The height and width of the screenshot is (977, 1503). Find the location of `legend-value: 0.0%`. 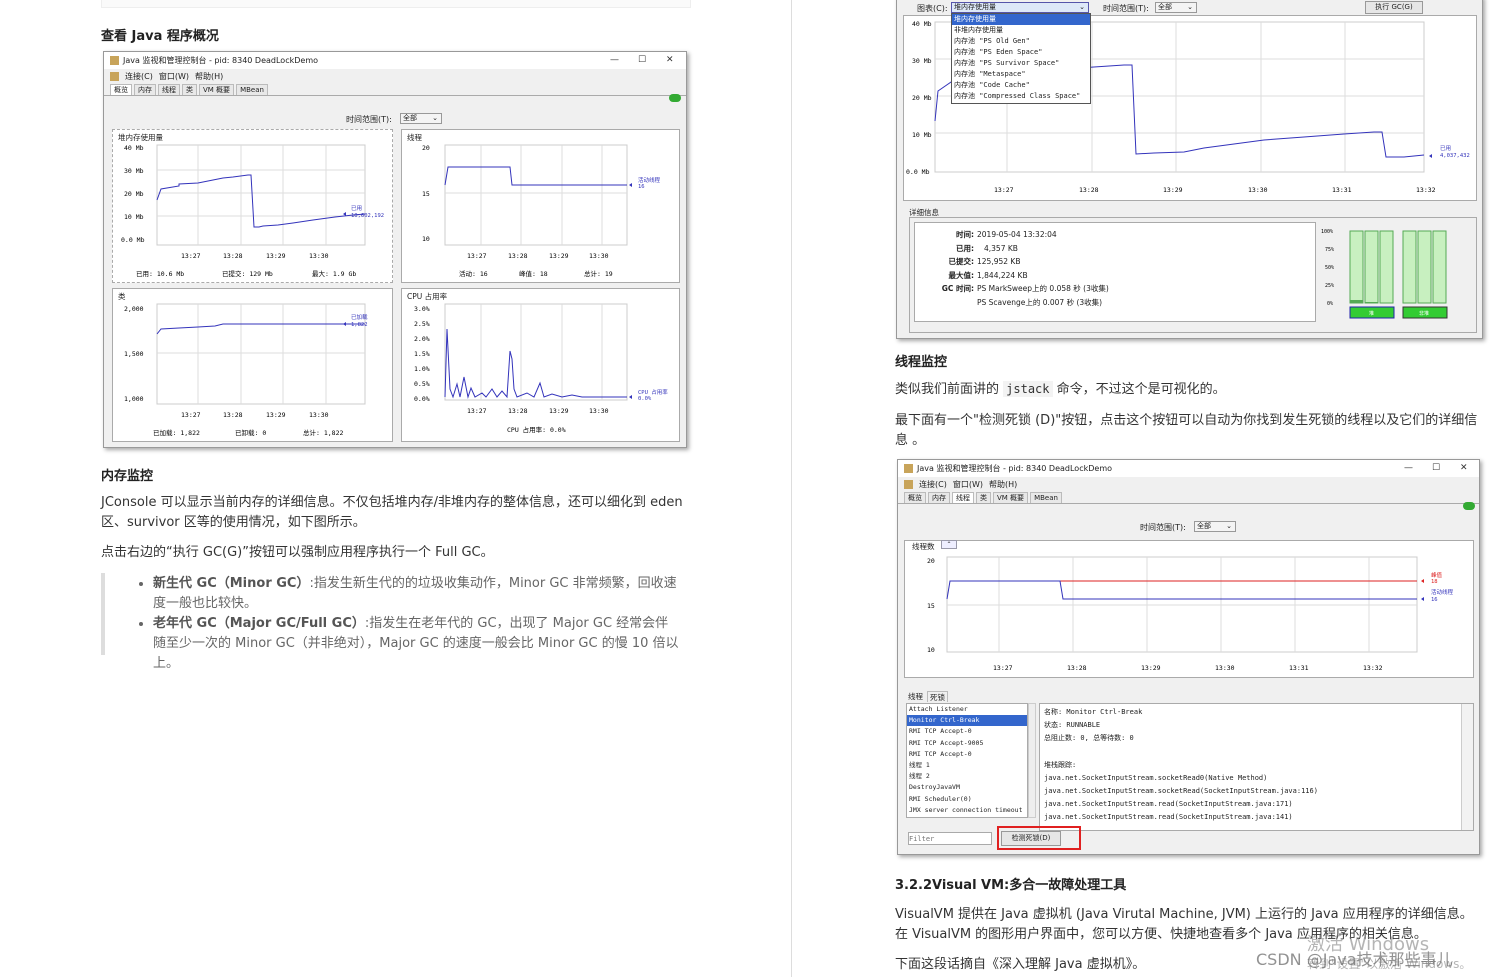

legend-value: 0.0% is located at coordinates (645, 399).